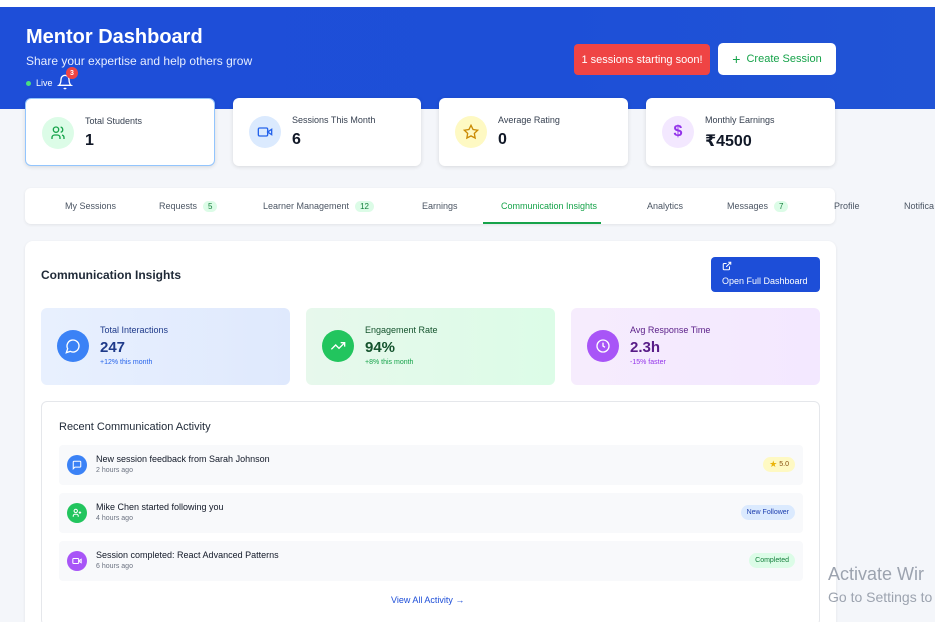  Describe the element at coordinates (178, 206) in the screenshot. I see `tab-label: Requests` at that location.